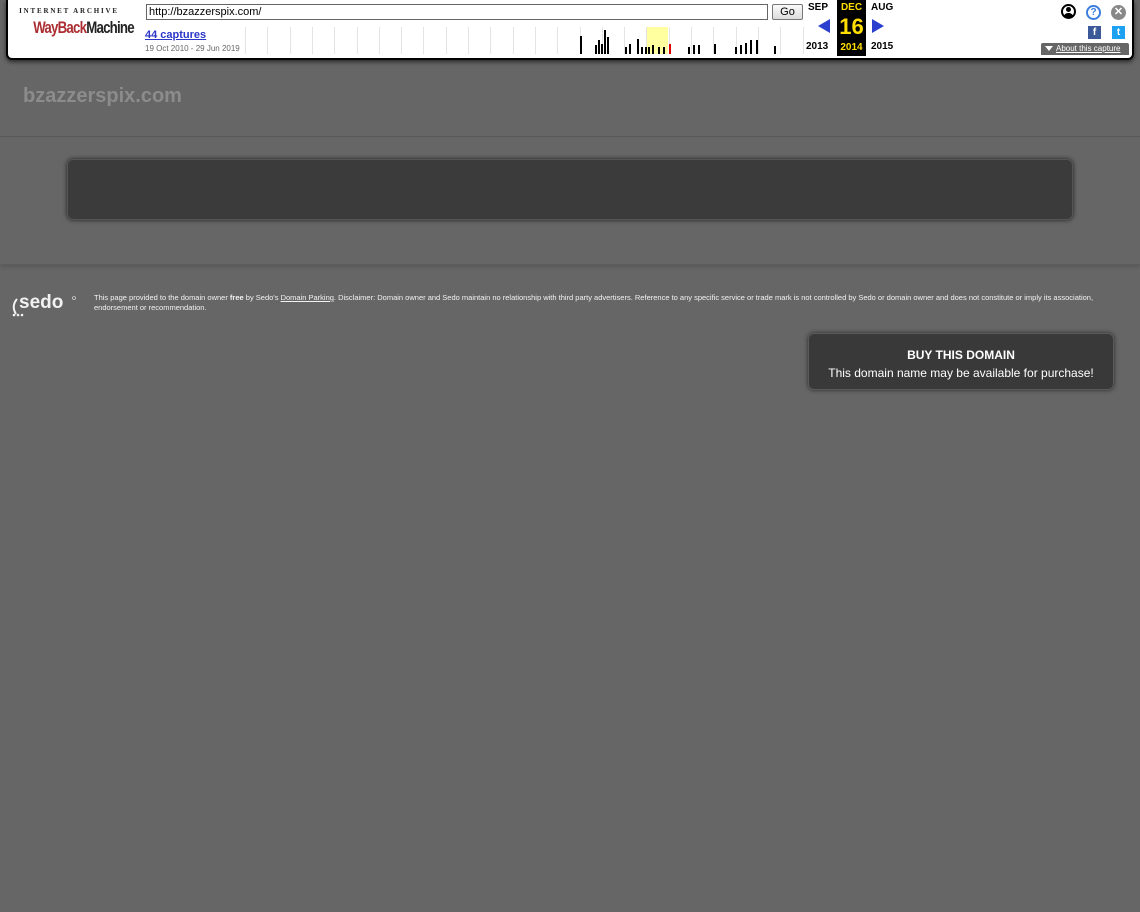 The image size is (1140, 912). Describe the element at coordinates (961, 355) in the screenshot. I see `buy-domain-title: BUY THIS DOMAIN` at that location.